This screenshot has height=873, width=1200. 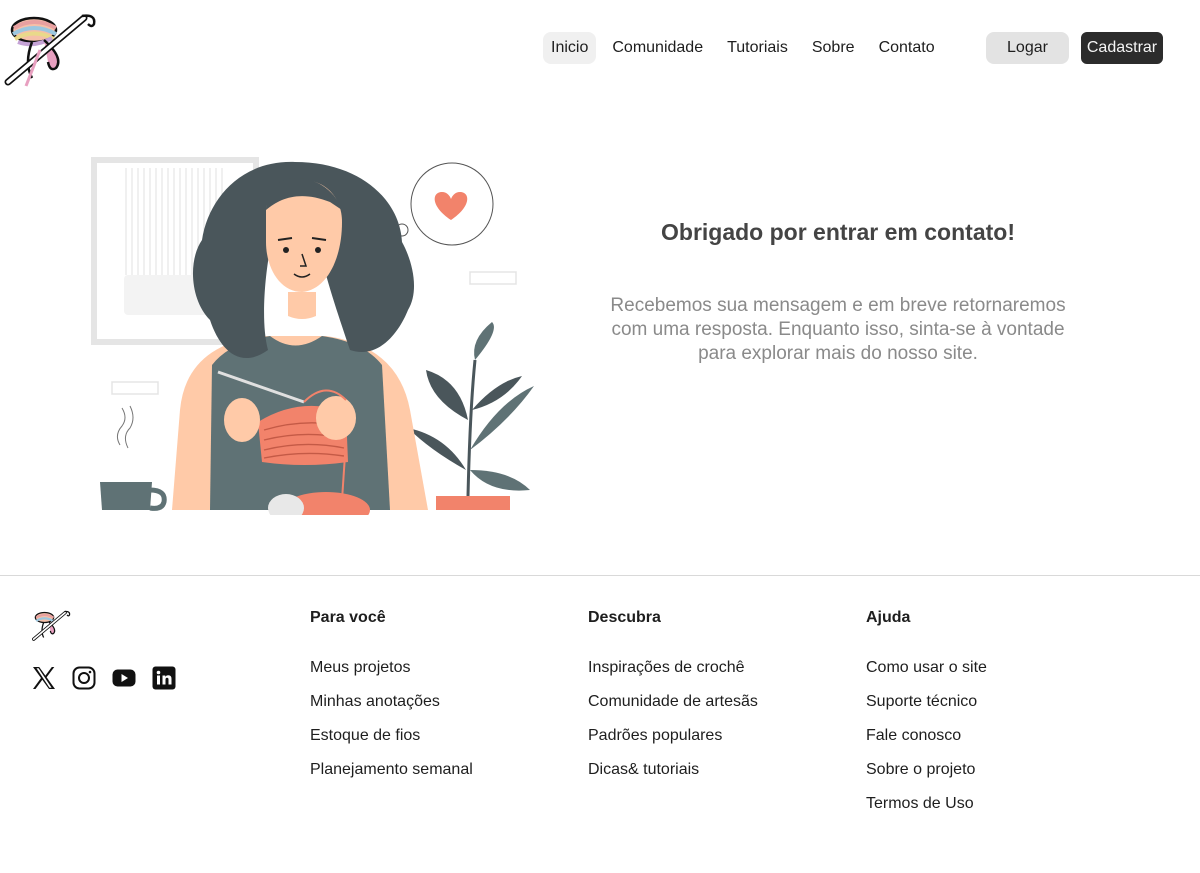 What do you see at coordinates (838, 232) in the screenshot?
I see `thank-you-title: Obrigado por entrar em contato!` at bounding box center [838, 232].